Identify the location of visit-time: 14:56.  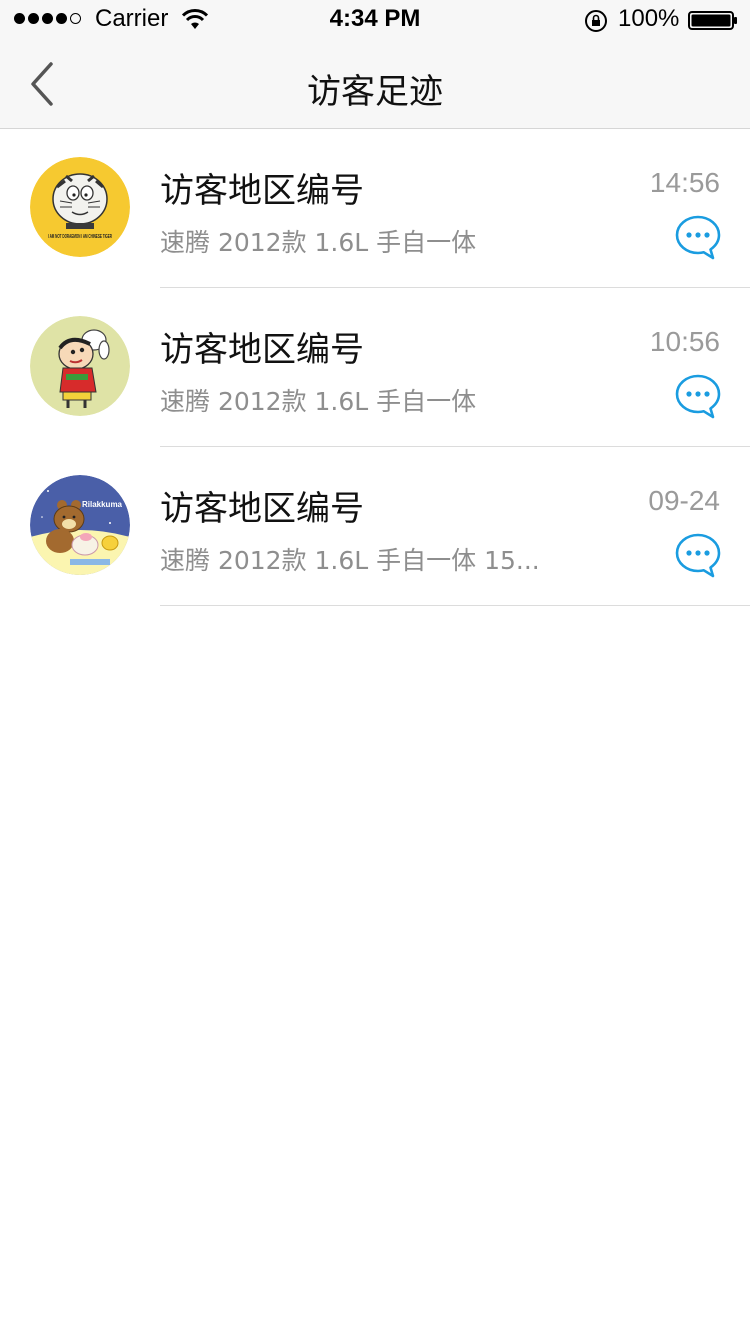
(684, 182).